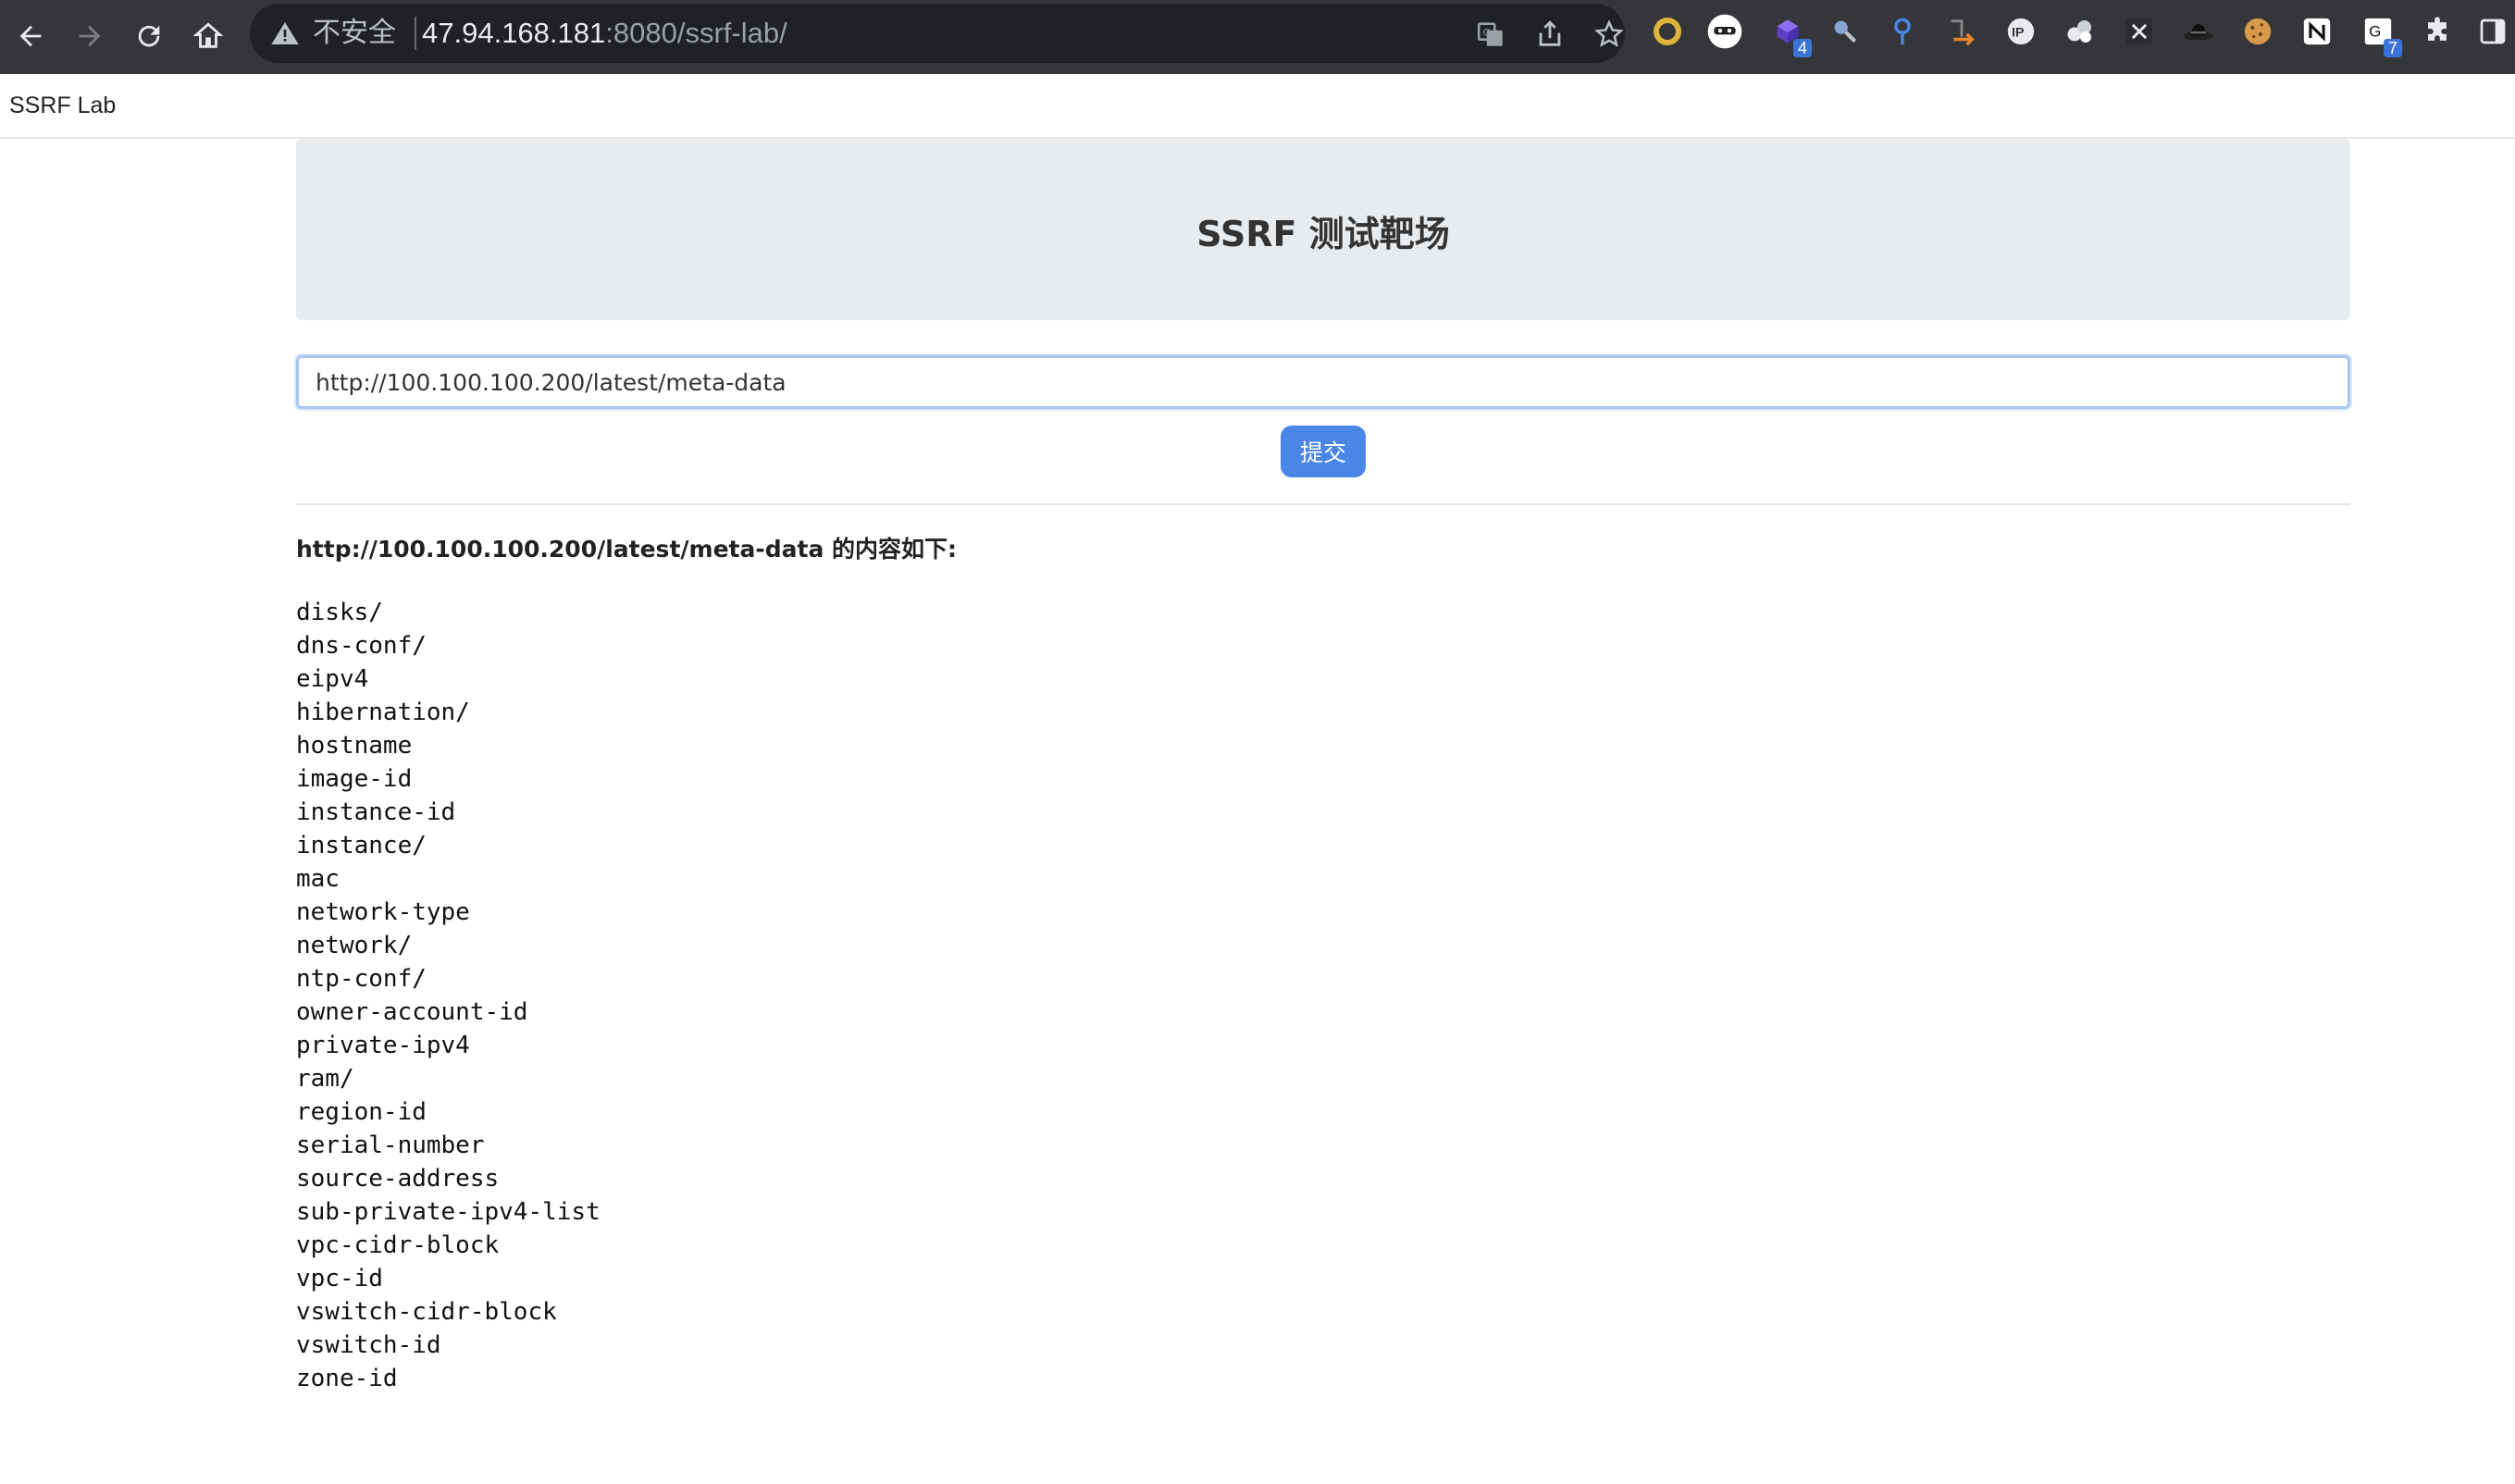  What do you see at coordinates (2139, 31) in the screenshot?
I see `x-extension-icon` at bounding box center [2139, 31].